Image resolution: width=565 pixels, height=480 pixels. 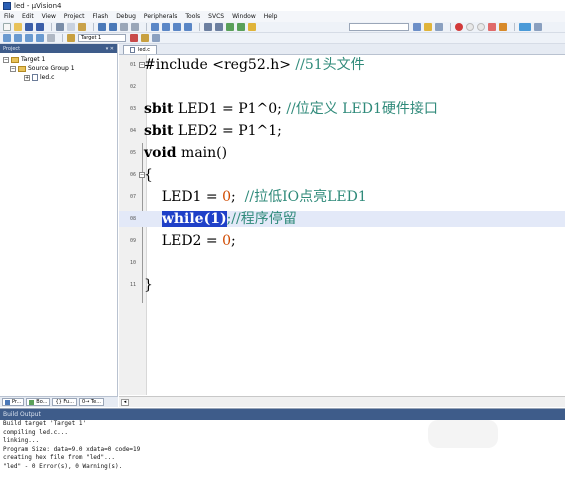 What do you see at coordinates (219, 27) in the screenshot?
I see `unindent-icon` at bounding box center [219, 27].